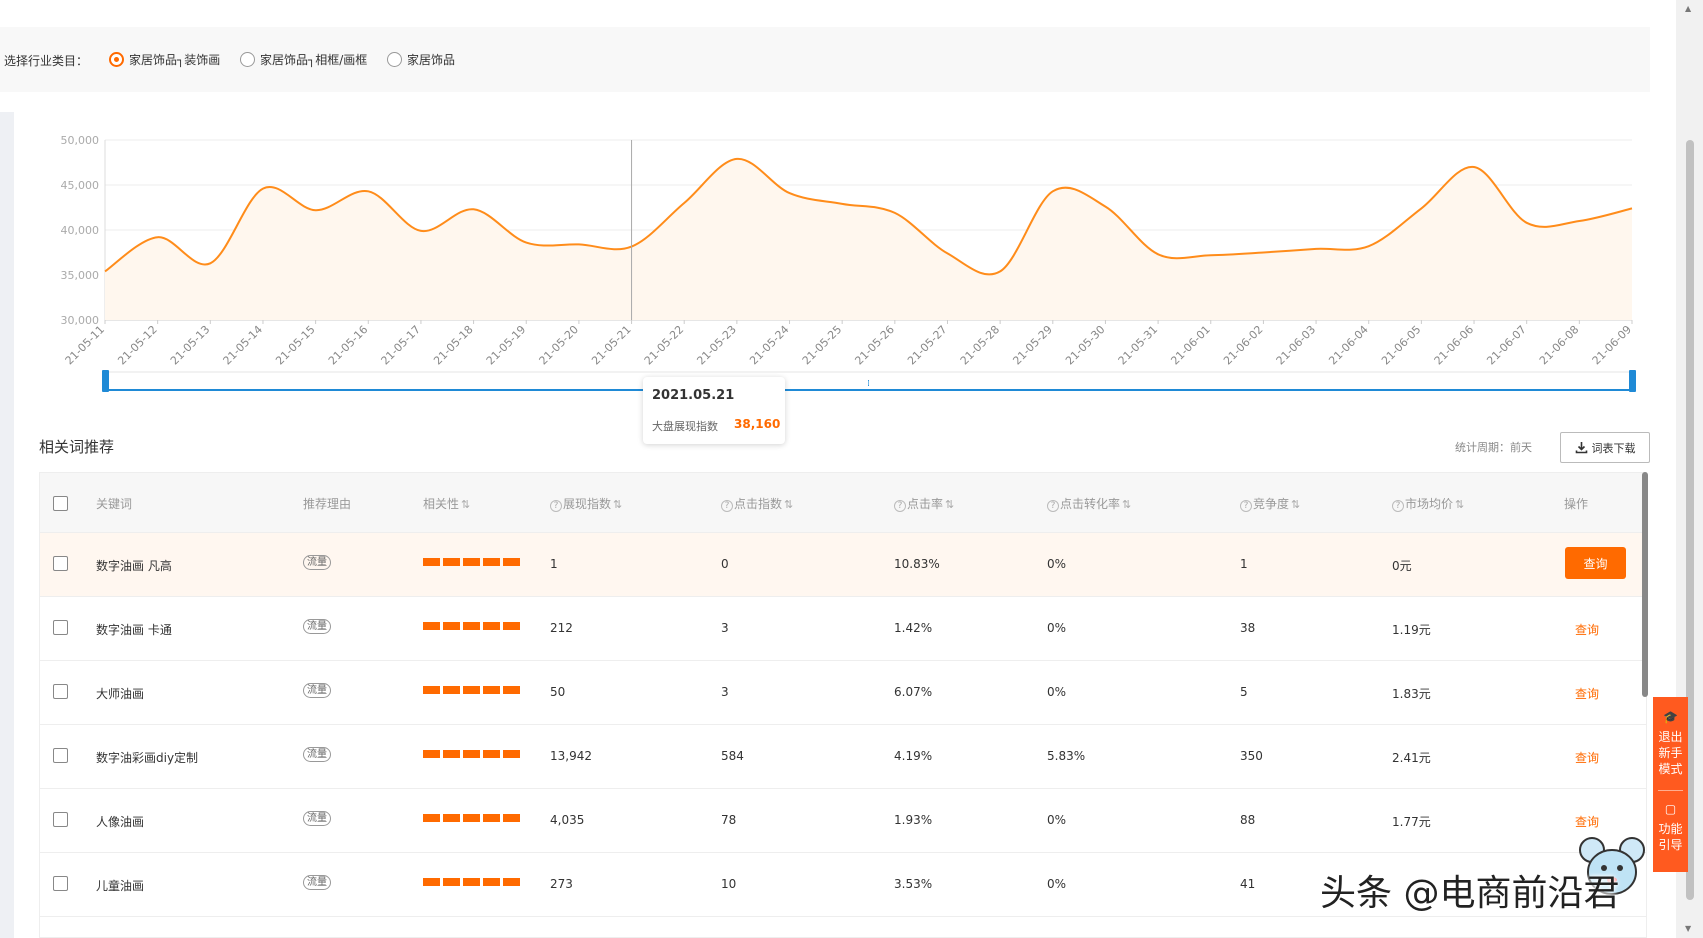 The height and width of the screenshot is (938, 1703). Describe the element at coordinates (120, 886) in the screenshot. I see `cell-keyword: 儿童油画` at that location.